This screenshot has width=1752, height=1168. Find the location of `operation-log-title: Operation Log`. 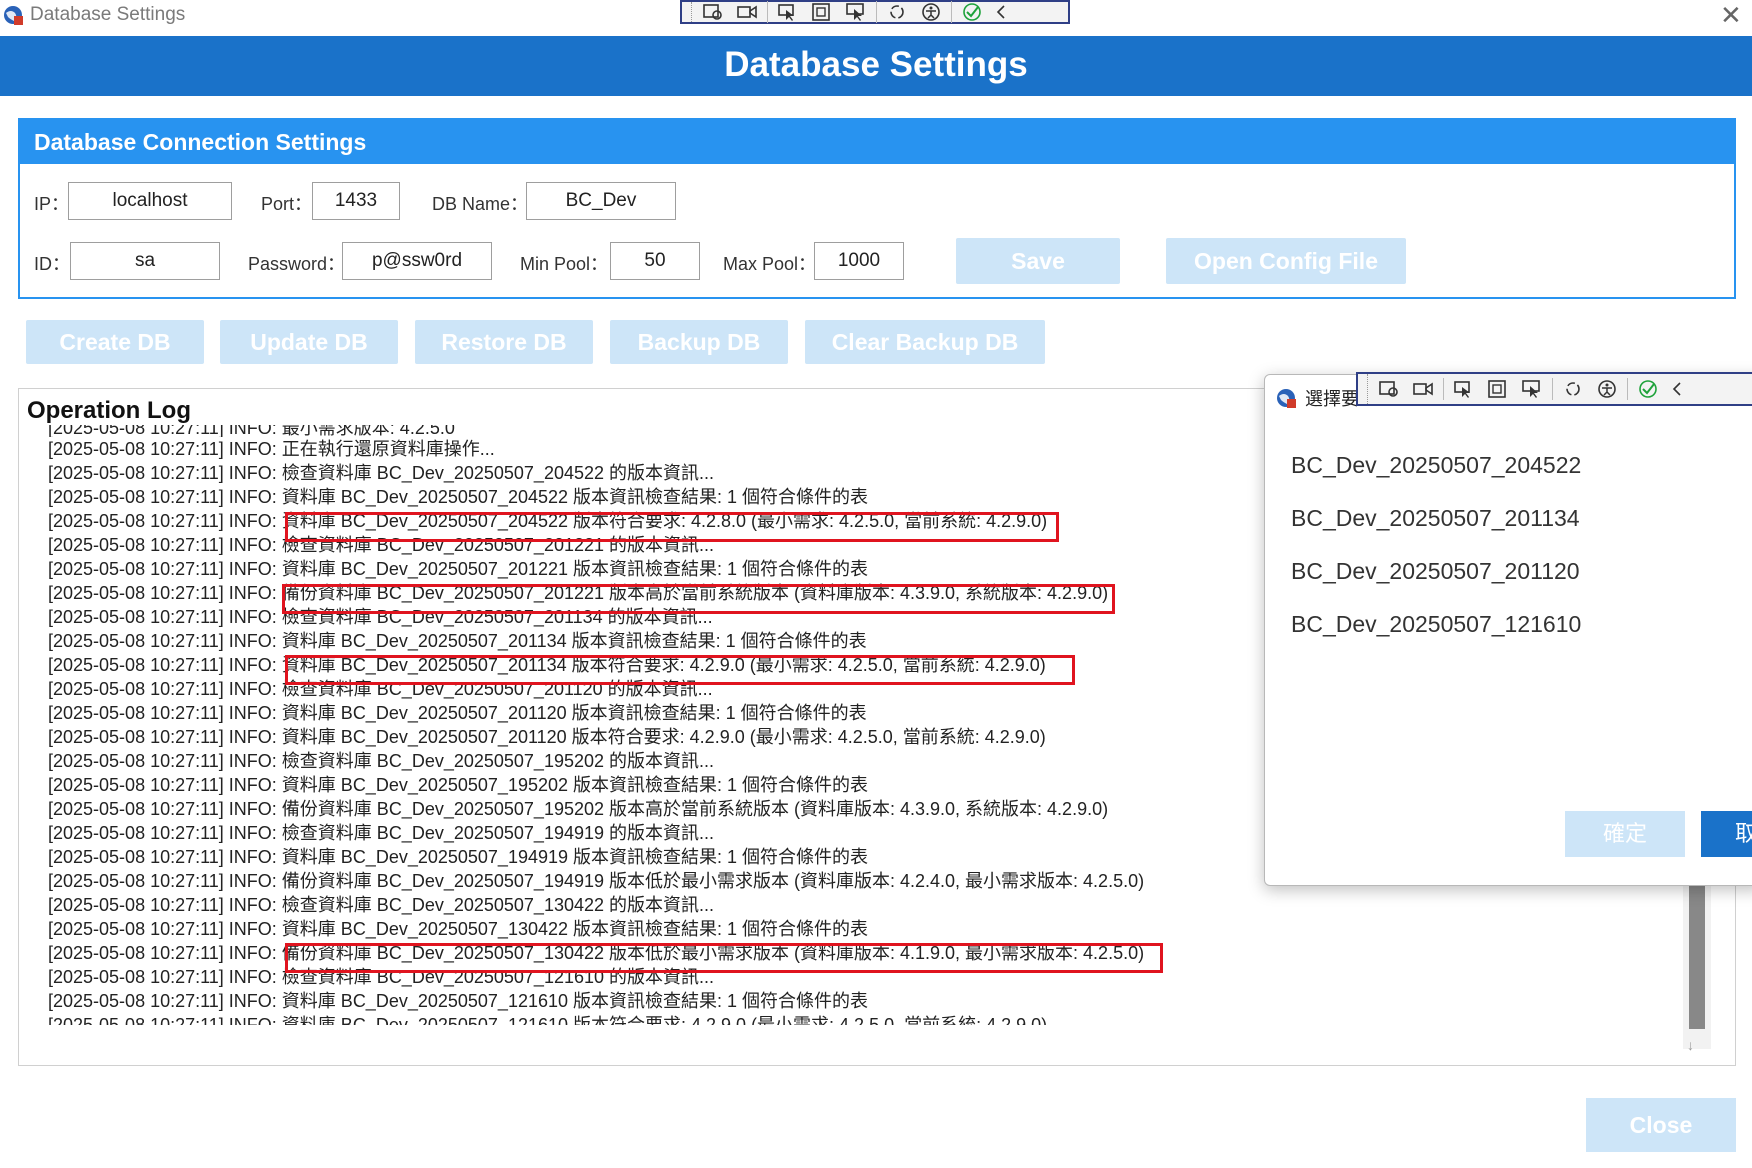

operation-log-title: Operation Log is located at coordinates (109, 410).